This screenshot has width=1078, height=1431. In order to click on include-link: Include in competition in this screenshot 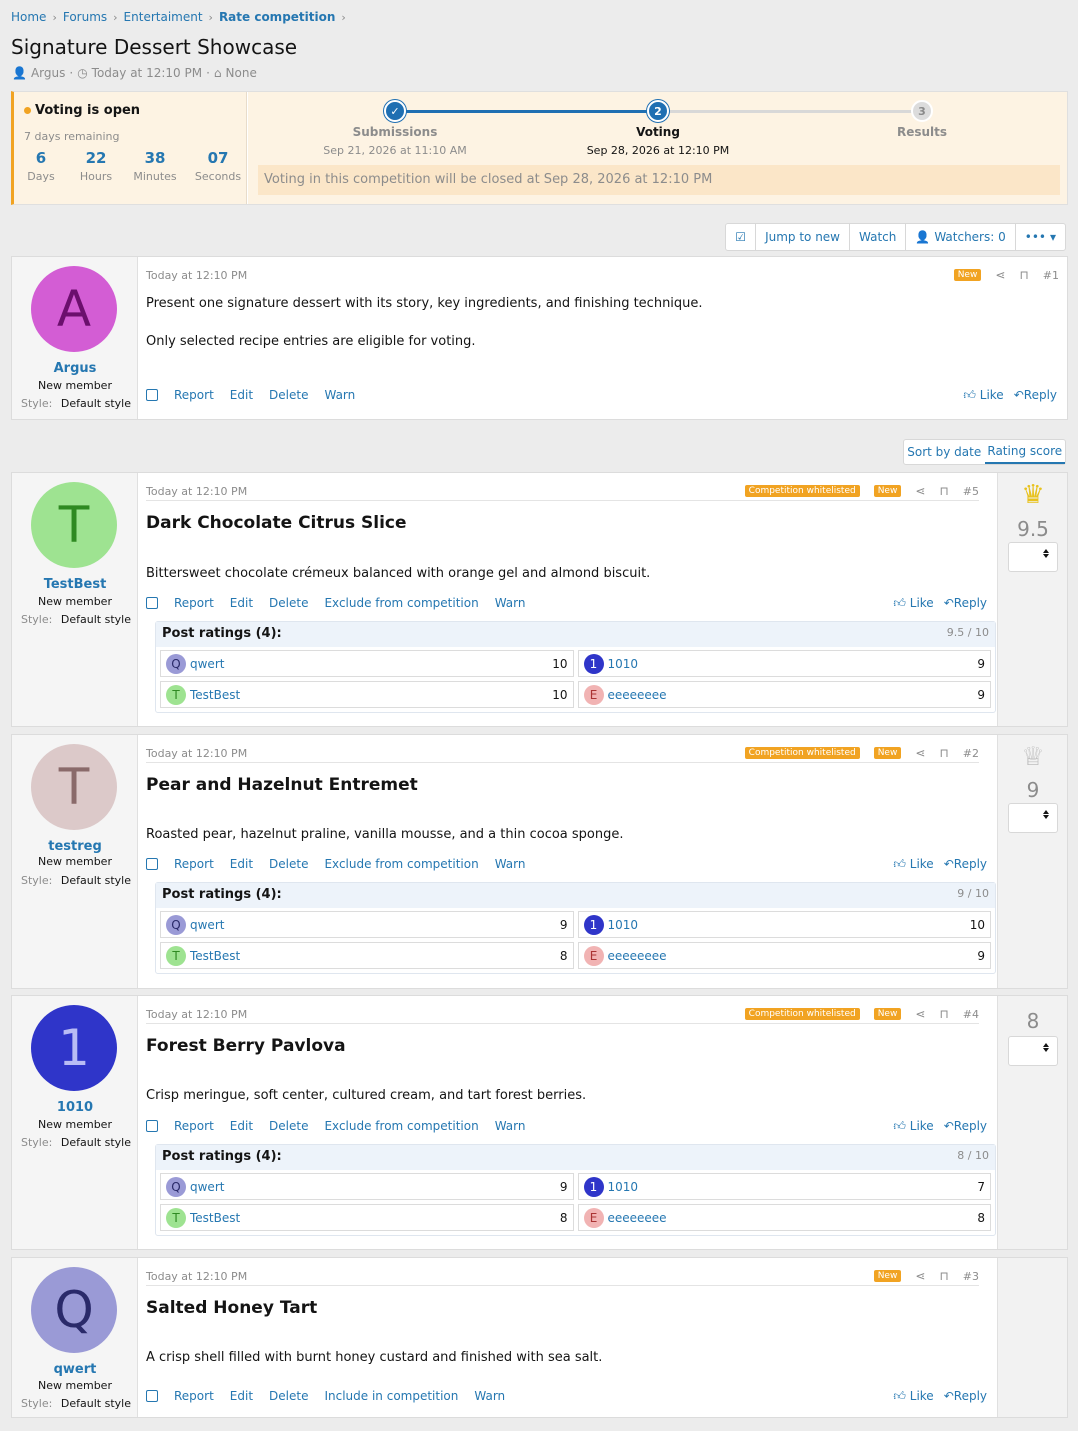, I will do `click(391, 1396)`.